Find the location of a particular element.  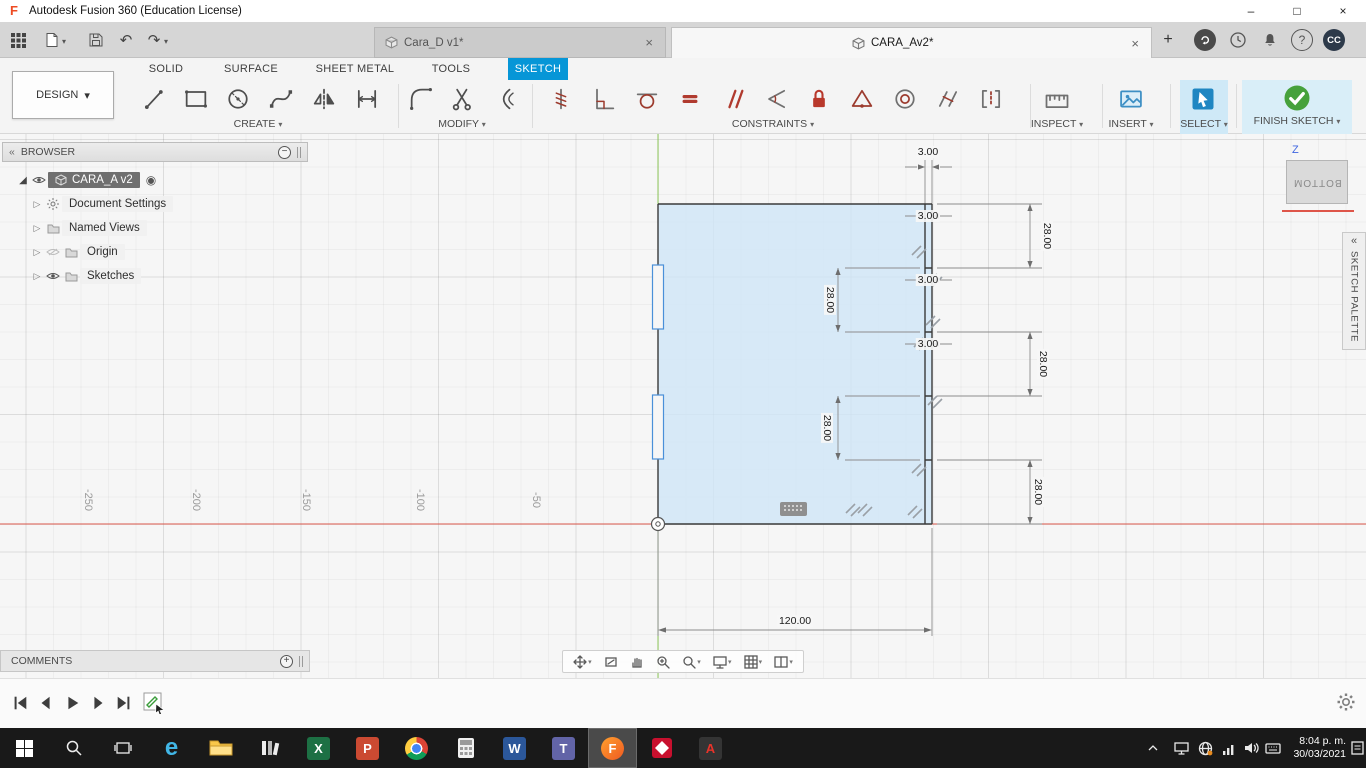

circle-tool-icon is located at coordinates (238, 99).